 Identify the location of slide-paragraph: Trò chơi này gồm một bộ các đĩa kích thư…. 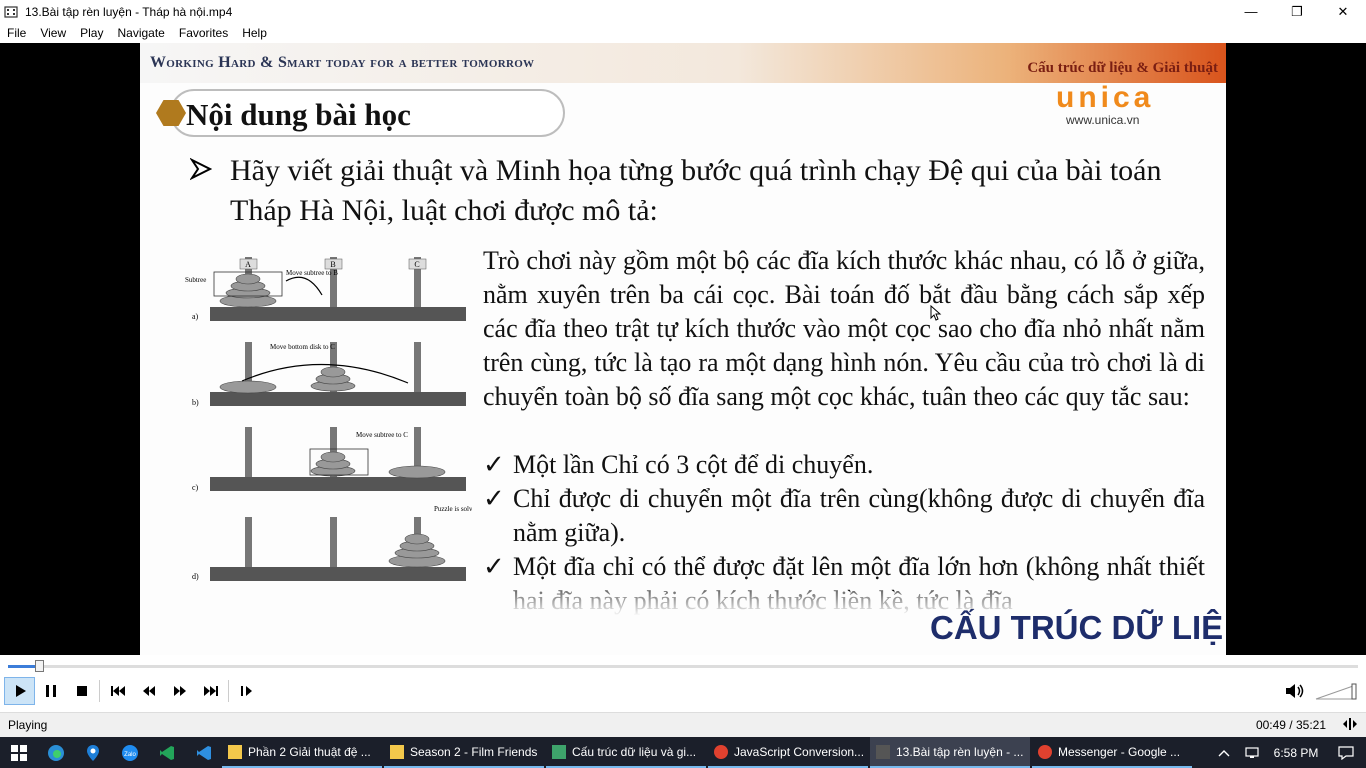
(844, 328).